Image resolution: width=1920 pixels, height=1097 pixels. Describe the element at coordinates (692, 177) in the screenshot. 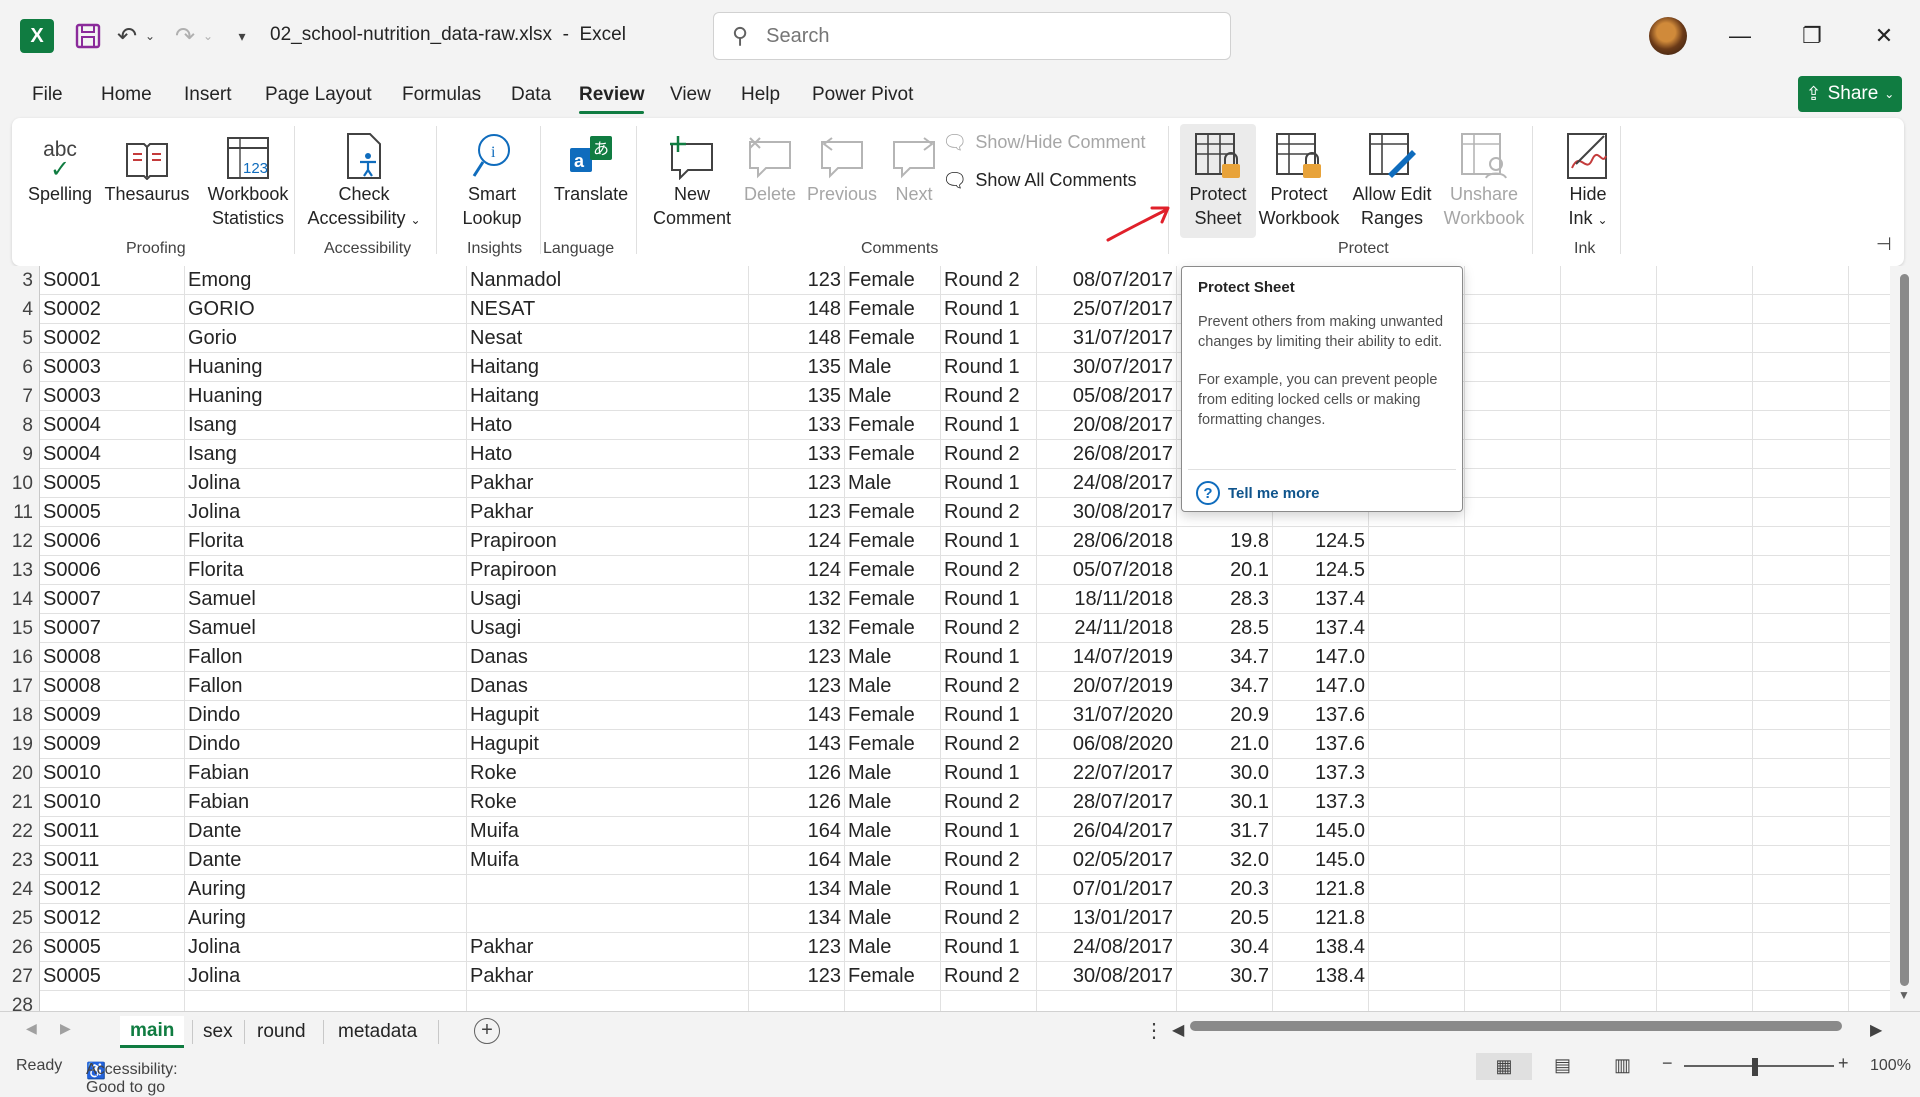

I see `new-comment-button: New Comment` at that location.